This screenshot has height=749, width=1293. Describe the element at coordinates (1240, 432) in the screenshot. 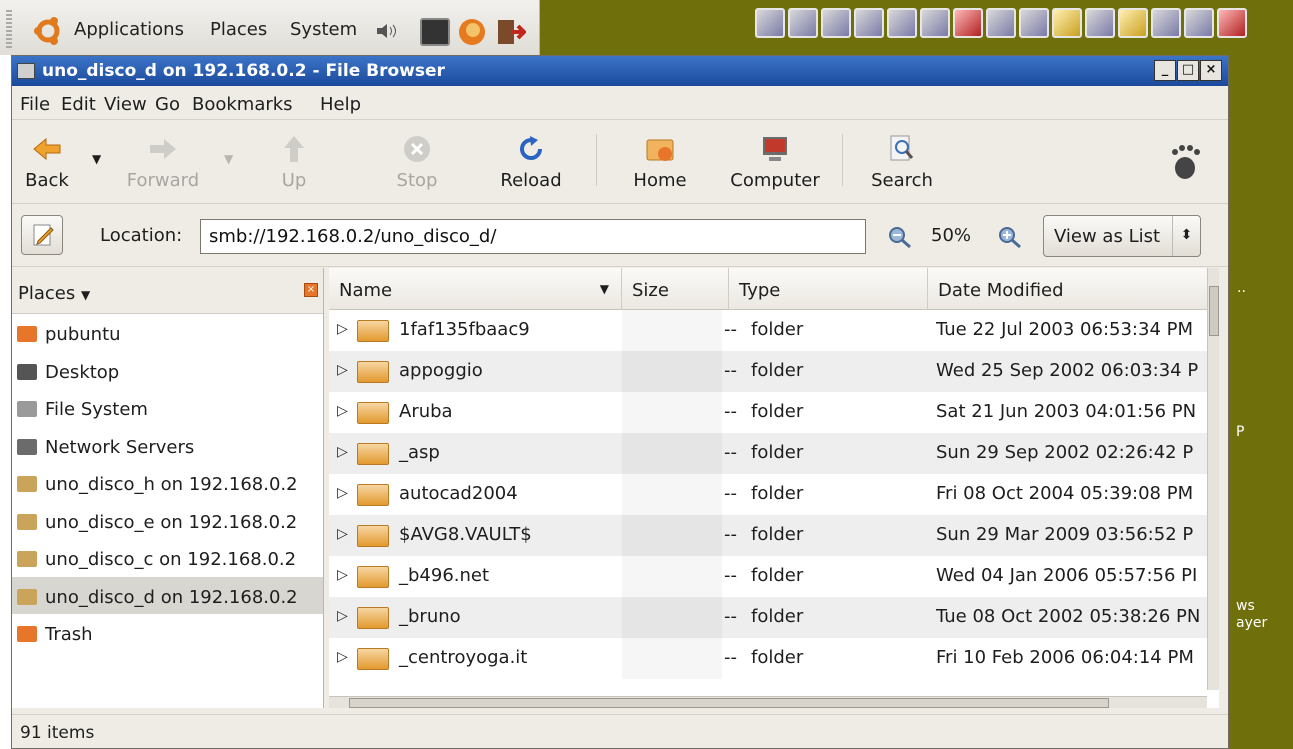

I see `desktop-icon-label: P` at that location.